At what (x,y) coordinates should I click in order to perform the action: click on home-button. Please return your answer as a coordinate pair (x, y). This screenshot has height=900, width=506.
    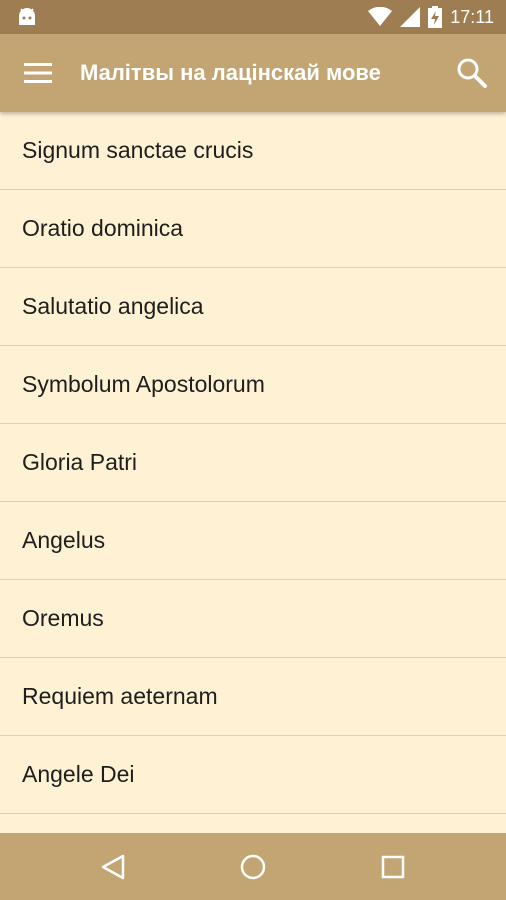
    Looking at the image, I should click on (253, 867).